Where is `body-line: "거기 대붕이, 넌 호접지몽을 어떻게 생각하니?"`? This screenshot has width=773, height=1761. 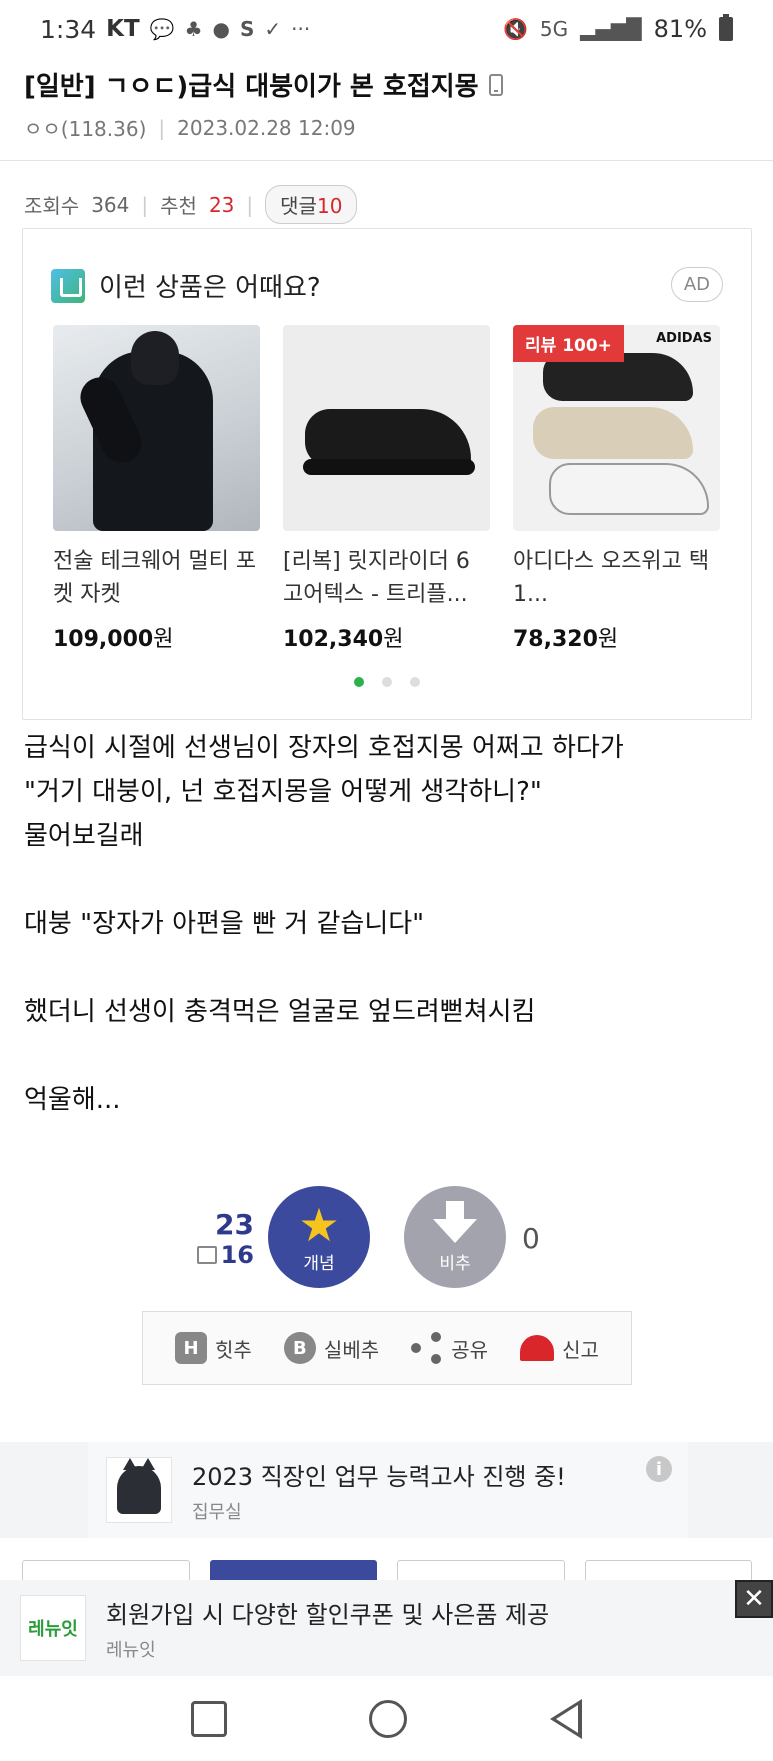 body-line: "거기 대붕이, 넌 호접지몽을 어떻게 생각하니?" is located at coordinates (283, 792).